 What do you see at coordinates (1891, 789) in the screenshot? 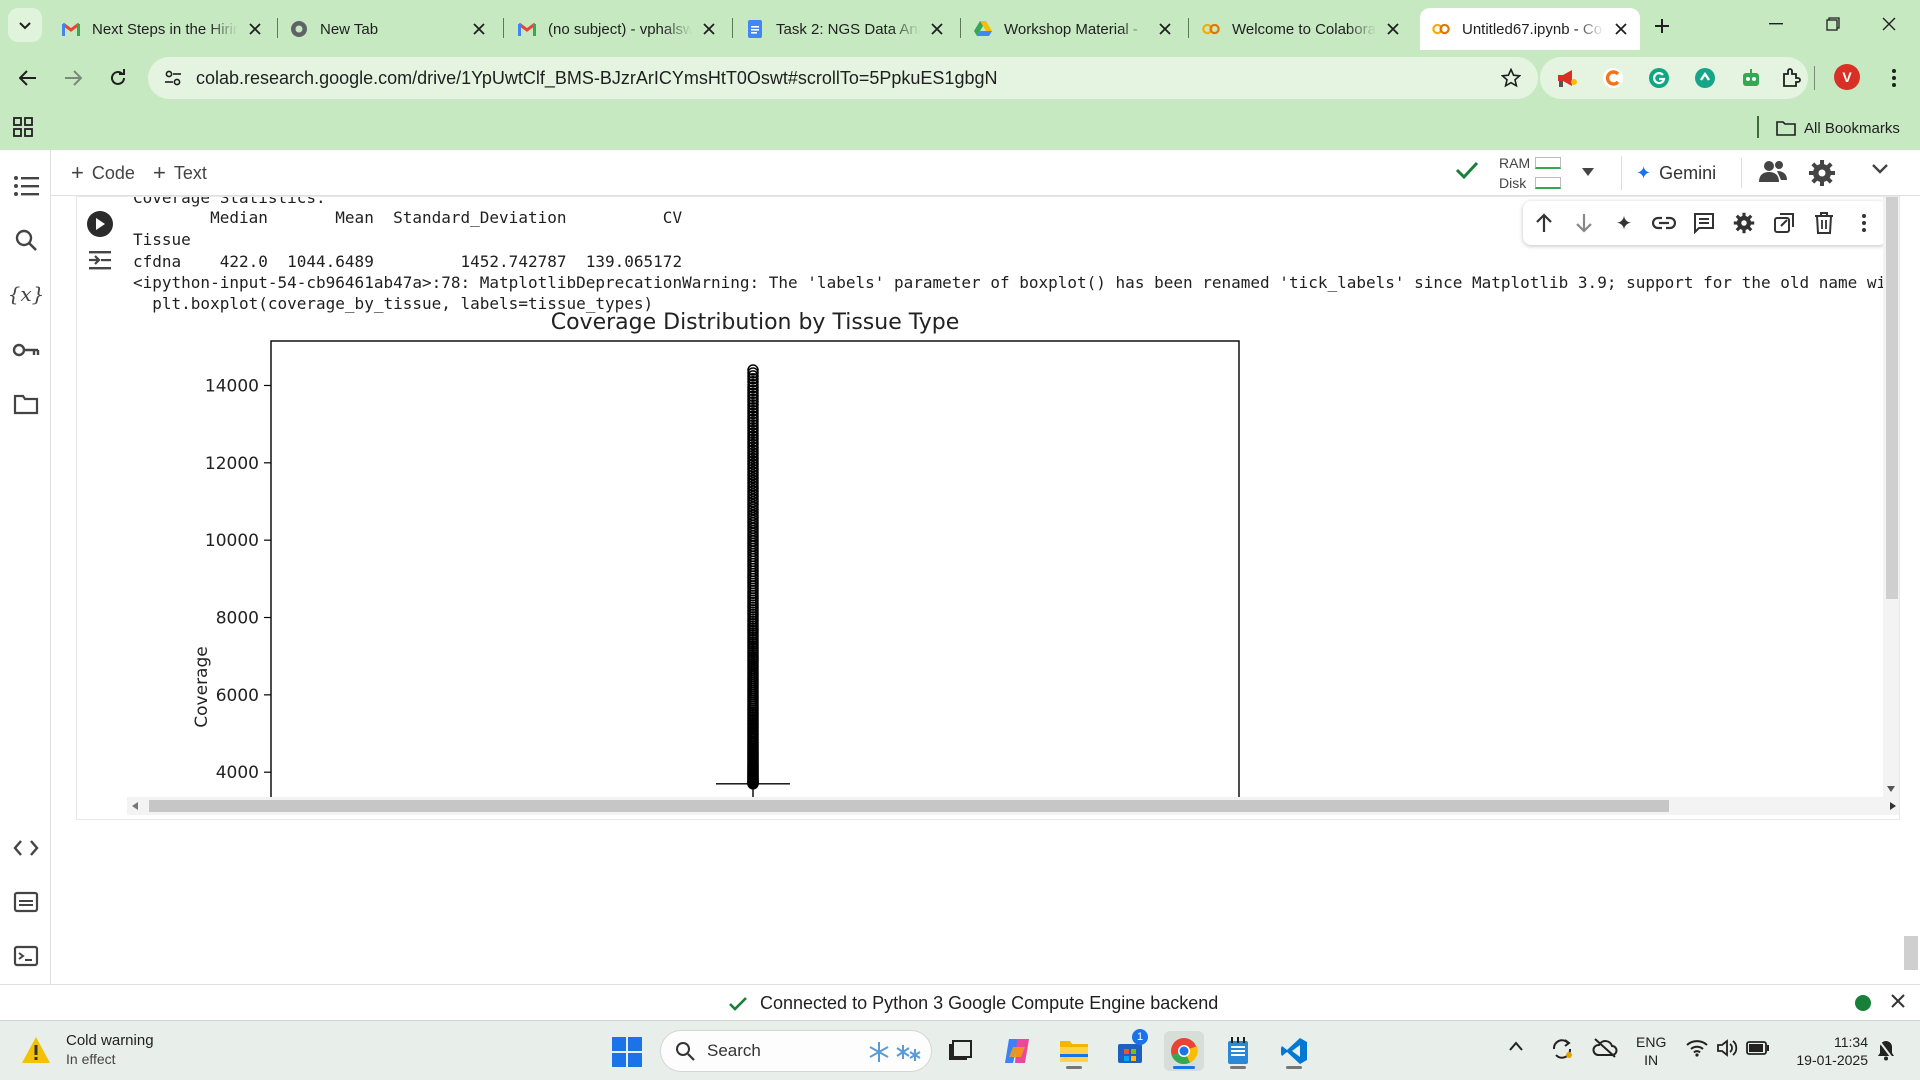
I see `scroll-down-arrow-icon` at bounding box center [1891, 789].